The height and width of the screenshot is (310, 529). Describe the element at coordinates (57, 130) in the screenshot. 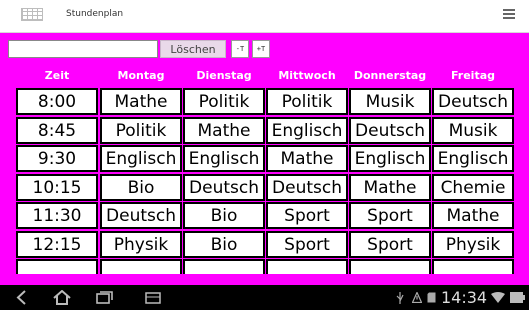

I see `time-cell: 8:45` at that location.